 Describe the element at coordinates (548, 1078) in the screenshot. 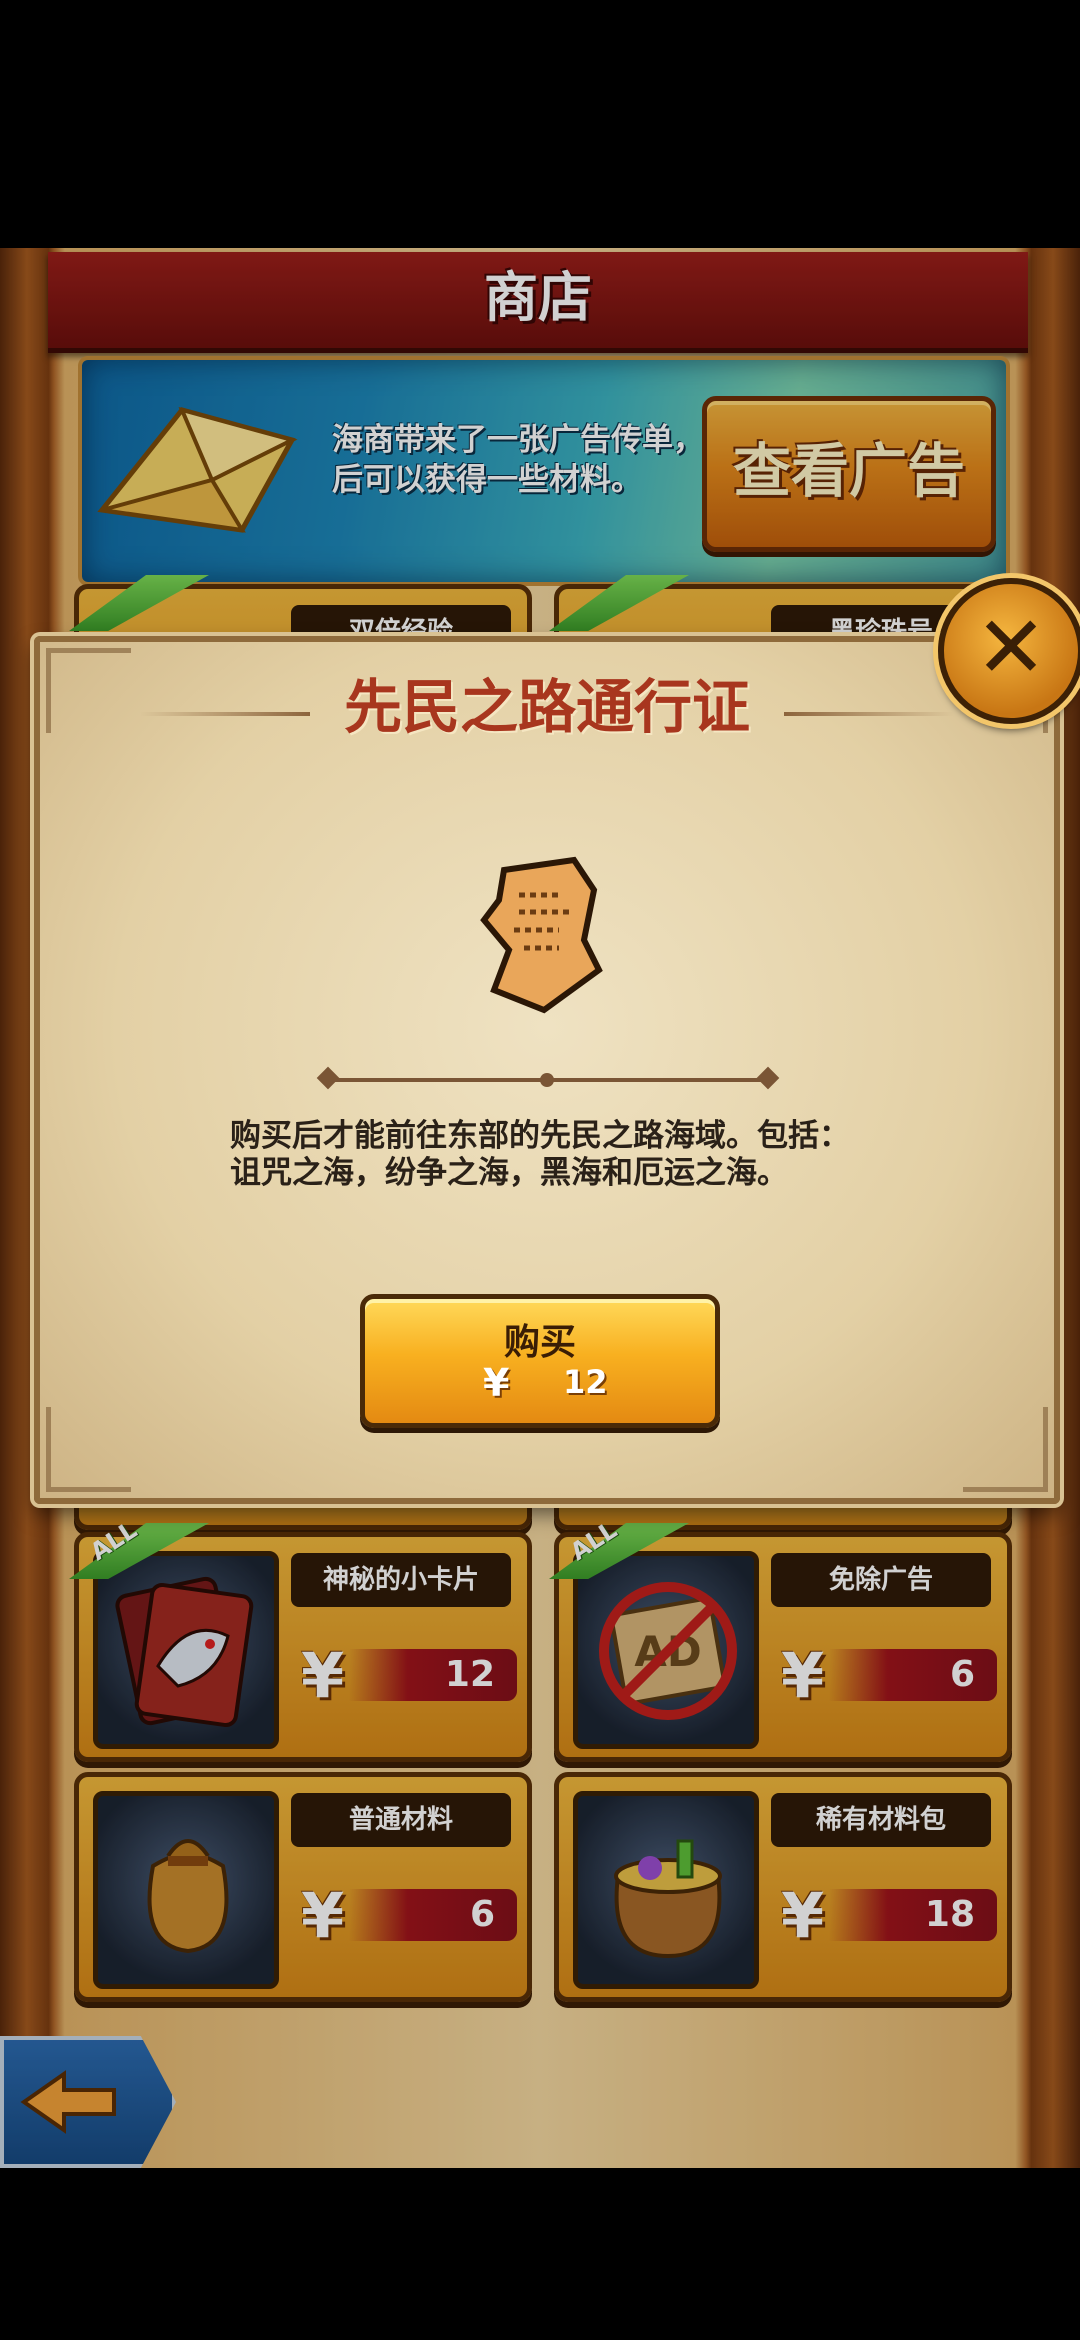

I see `popup-divider` at that location.